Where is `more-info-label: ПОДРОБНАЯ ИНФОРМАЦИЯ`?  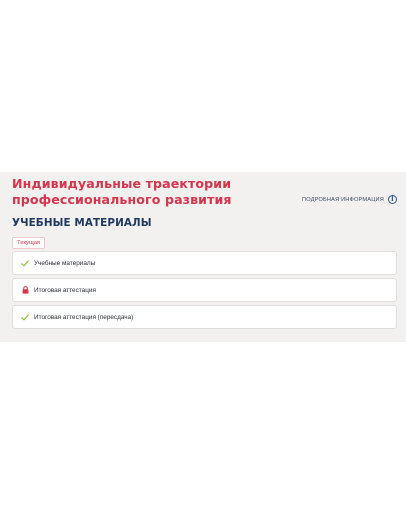 more-info-label: ПОДРОБНАЯ ИНФОРМАЦИЯ is located at coordinates (343, 199).